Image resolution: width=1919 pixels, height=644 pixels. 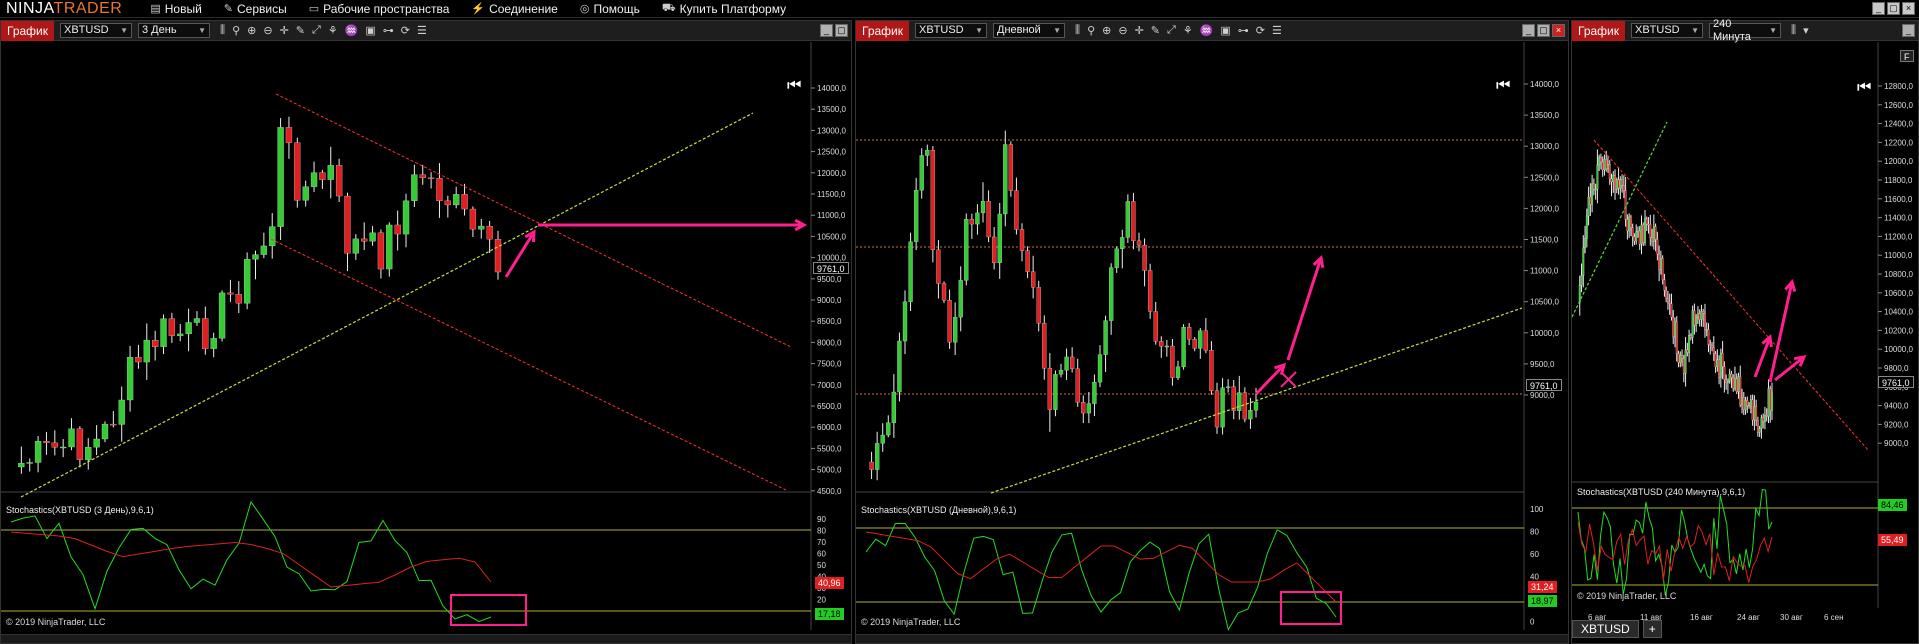 What do you see at coordinates (1029, 30) in the screenshot?
I see `period-select: Дневной ▼` at bounding box center [1029, 30].